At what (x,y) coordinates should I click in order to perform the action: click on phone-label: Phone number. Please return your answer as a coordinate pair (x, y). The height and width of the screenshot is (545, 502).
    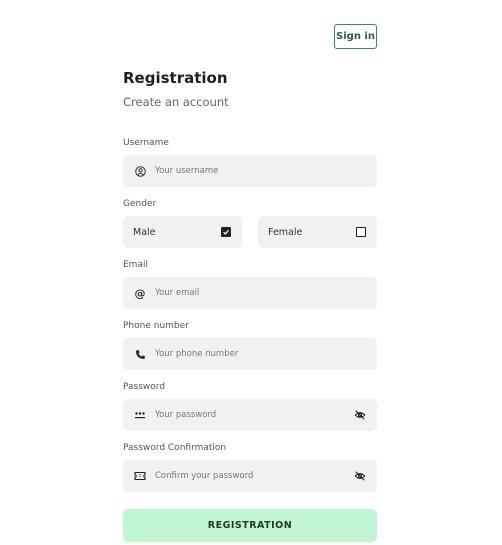
    Looking at the image, I should click on (156, 326).